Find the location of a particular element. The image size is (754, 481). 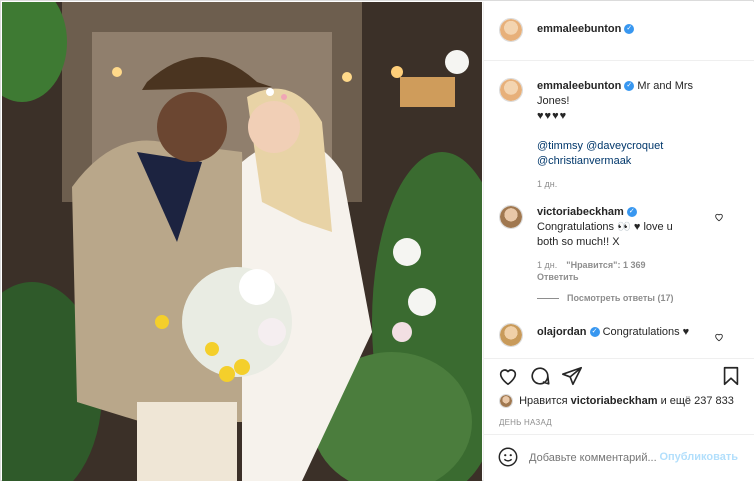

caption-avatar is located at coordinates (511, 90).